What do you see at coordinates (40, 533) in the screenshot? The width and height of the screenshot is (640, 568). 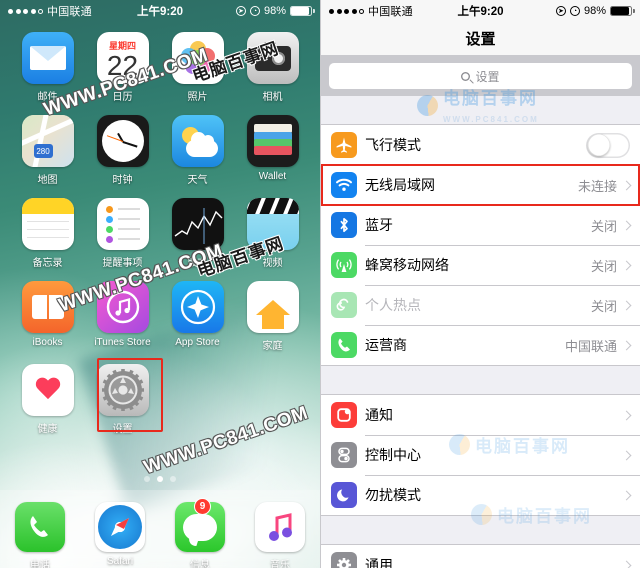 I see `dock-item-phone: 电话` at bounding box center [40, 533].